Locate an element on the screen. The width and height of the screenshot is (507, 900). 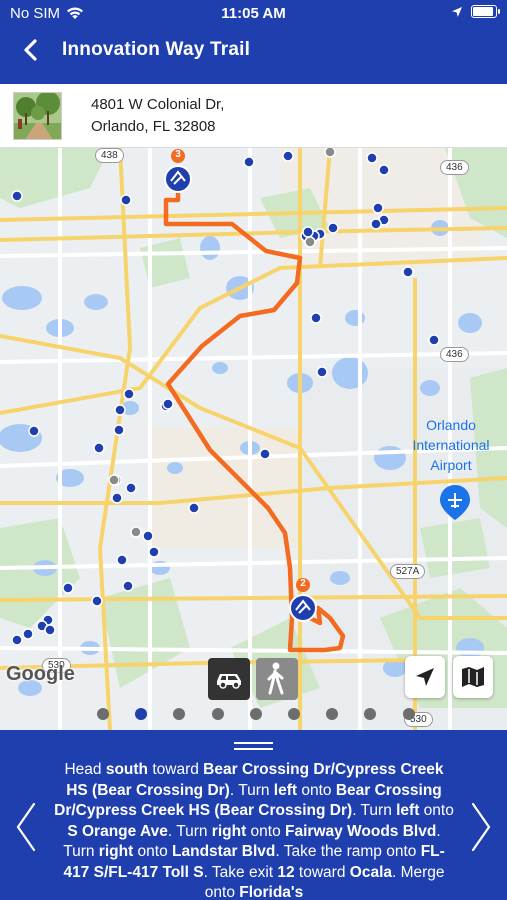
my-location-button is located at coordinates (425, 677).